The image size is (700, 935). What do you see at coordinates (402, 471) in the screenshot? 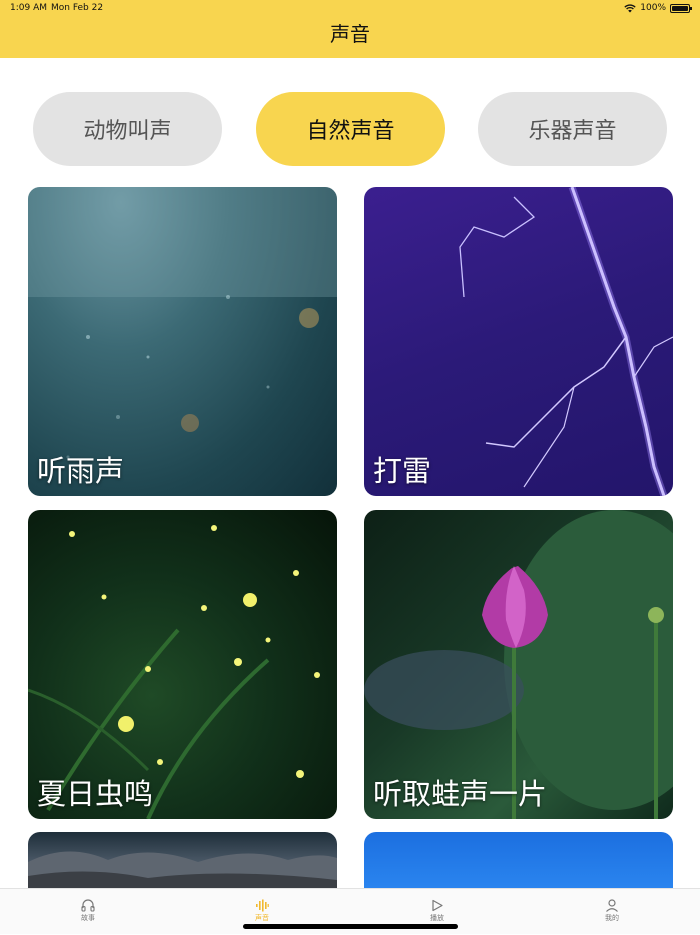
I see `card-label: 打雷` at bounding box center [402, 471].